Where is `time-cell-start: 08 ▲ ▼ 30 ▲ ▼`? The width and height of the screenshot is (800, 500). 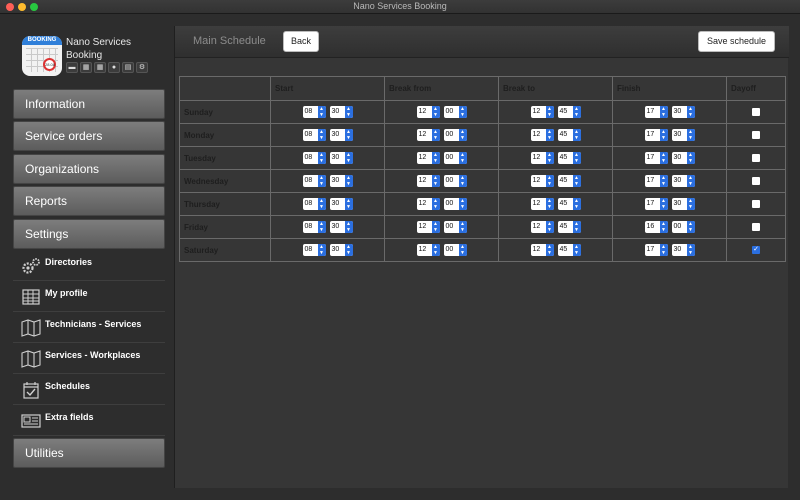
time-cell-start: 08 ▲ ▼ 30 ▲ ▼ is located at coordinates (327, 135).